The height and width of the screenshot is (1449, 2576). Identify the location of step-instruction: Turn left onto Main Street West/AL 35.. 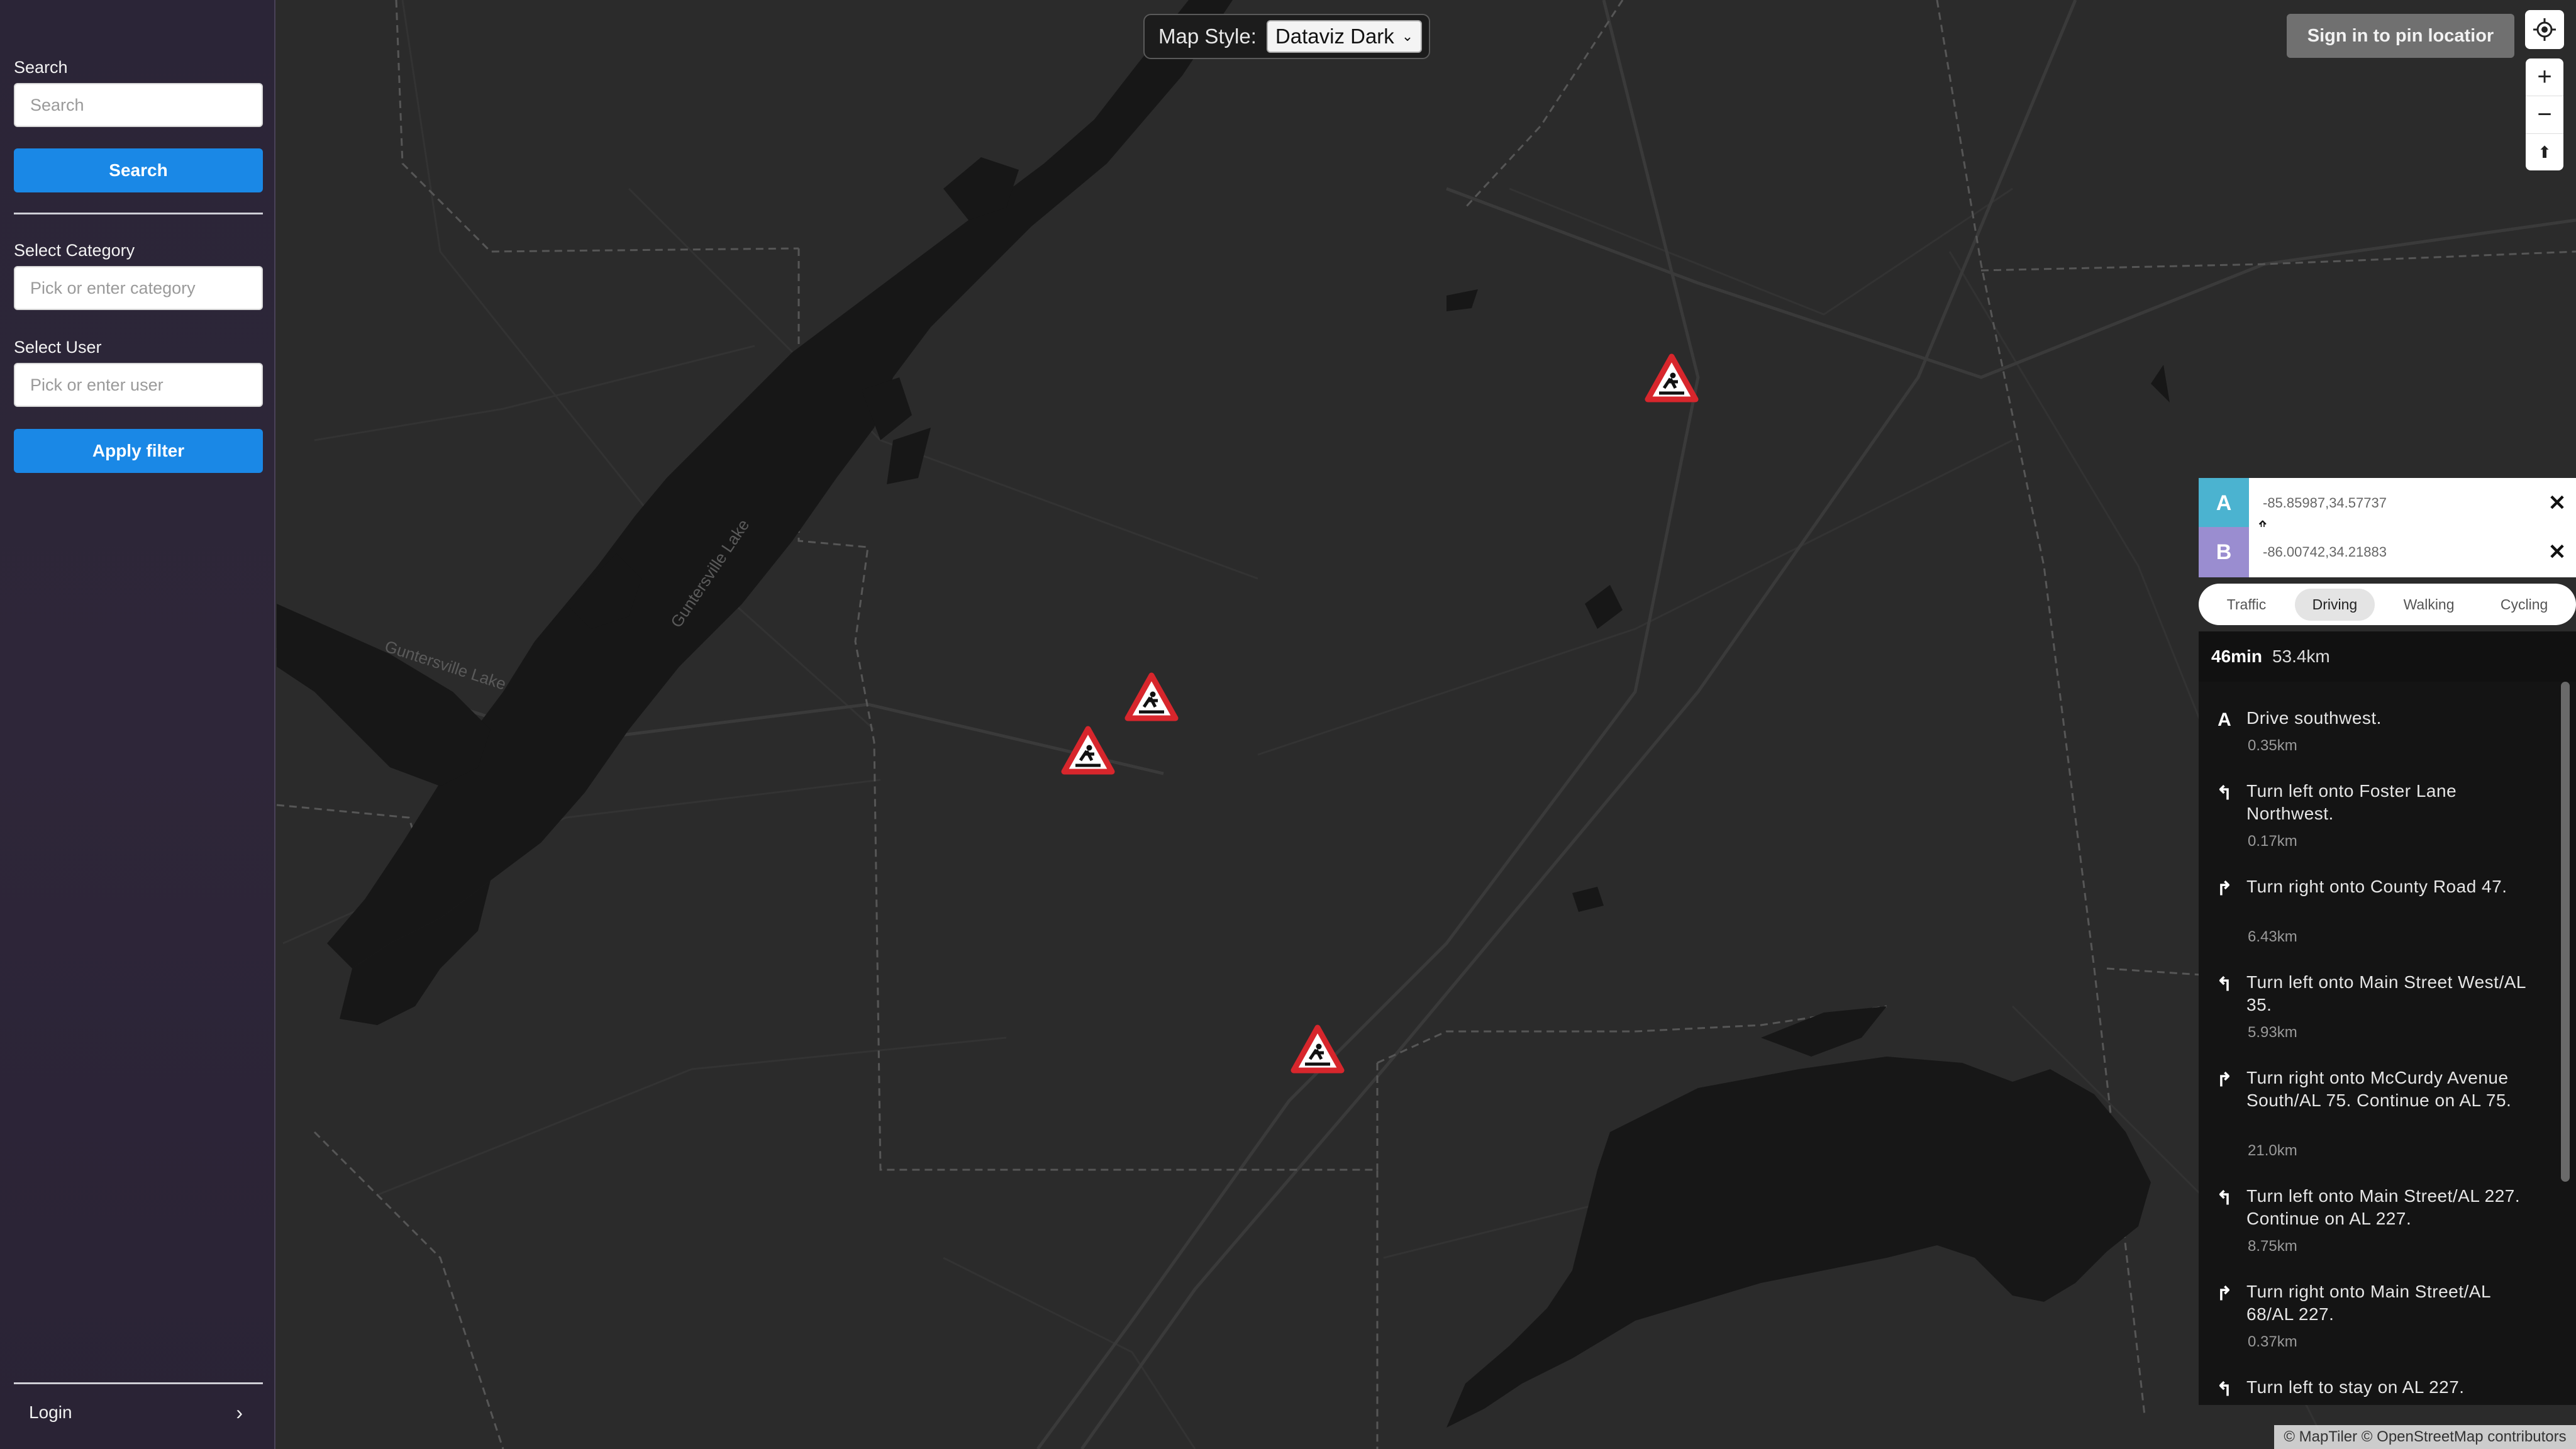
(2386, 993).